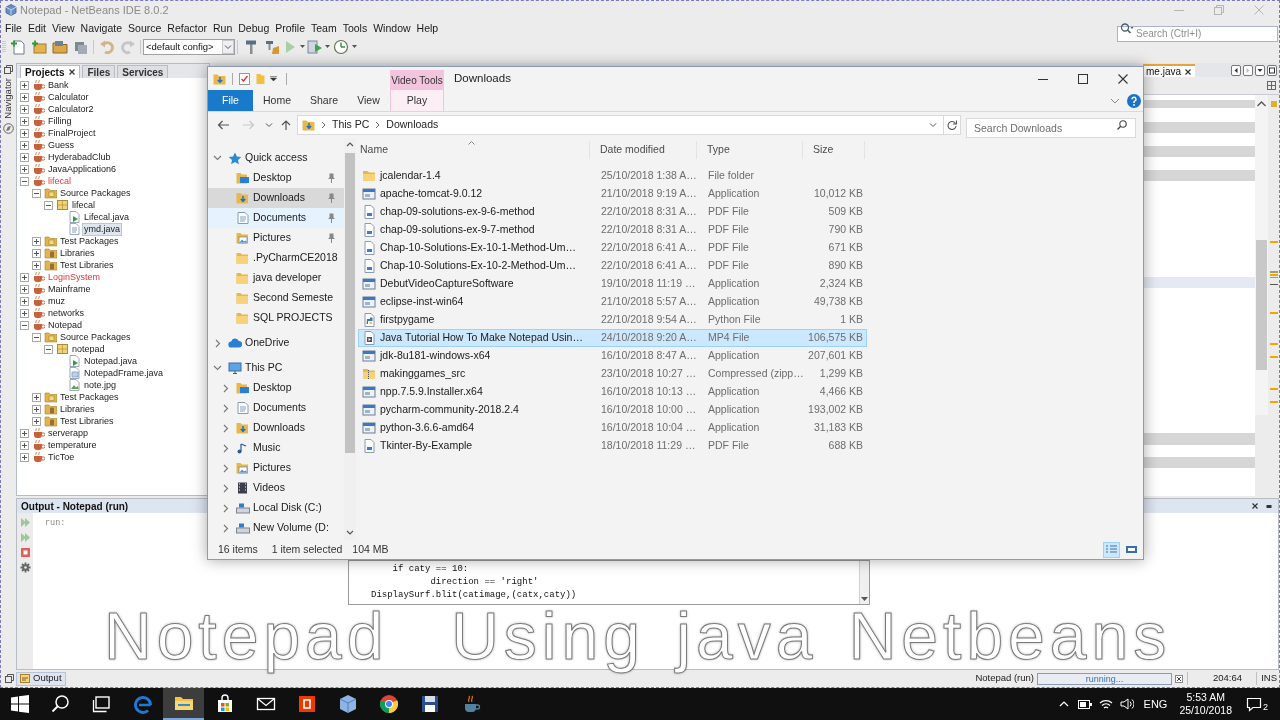 The height and width of the screenshot is (720, 1280). Describe the element at coordinates (59, 181) in the screenshot. I see `tree-item: lifecal` at that location.